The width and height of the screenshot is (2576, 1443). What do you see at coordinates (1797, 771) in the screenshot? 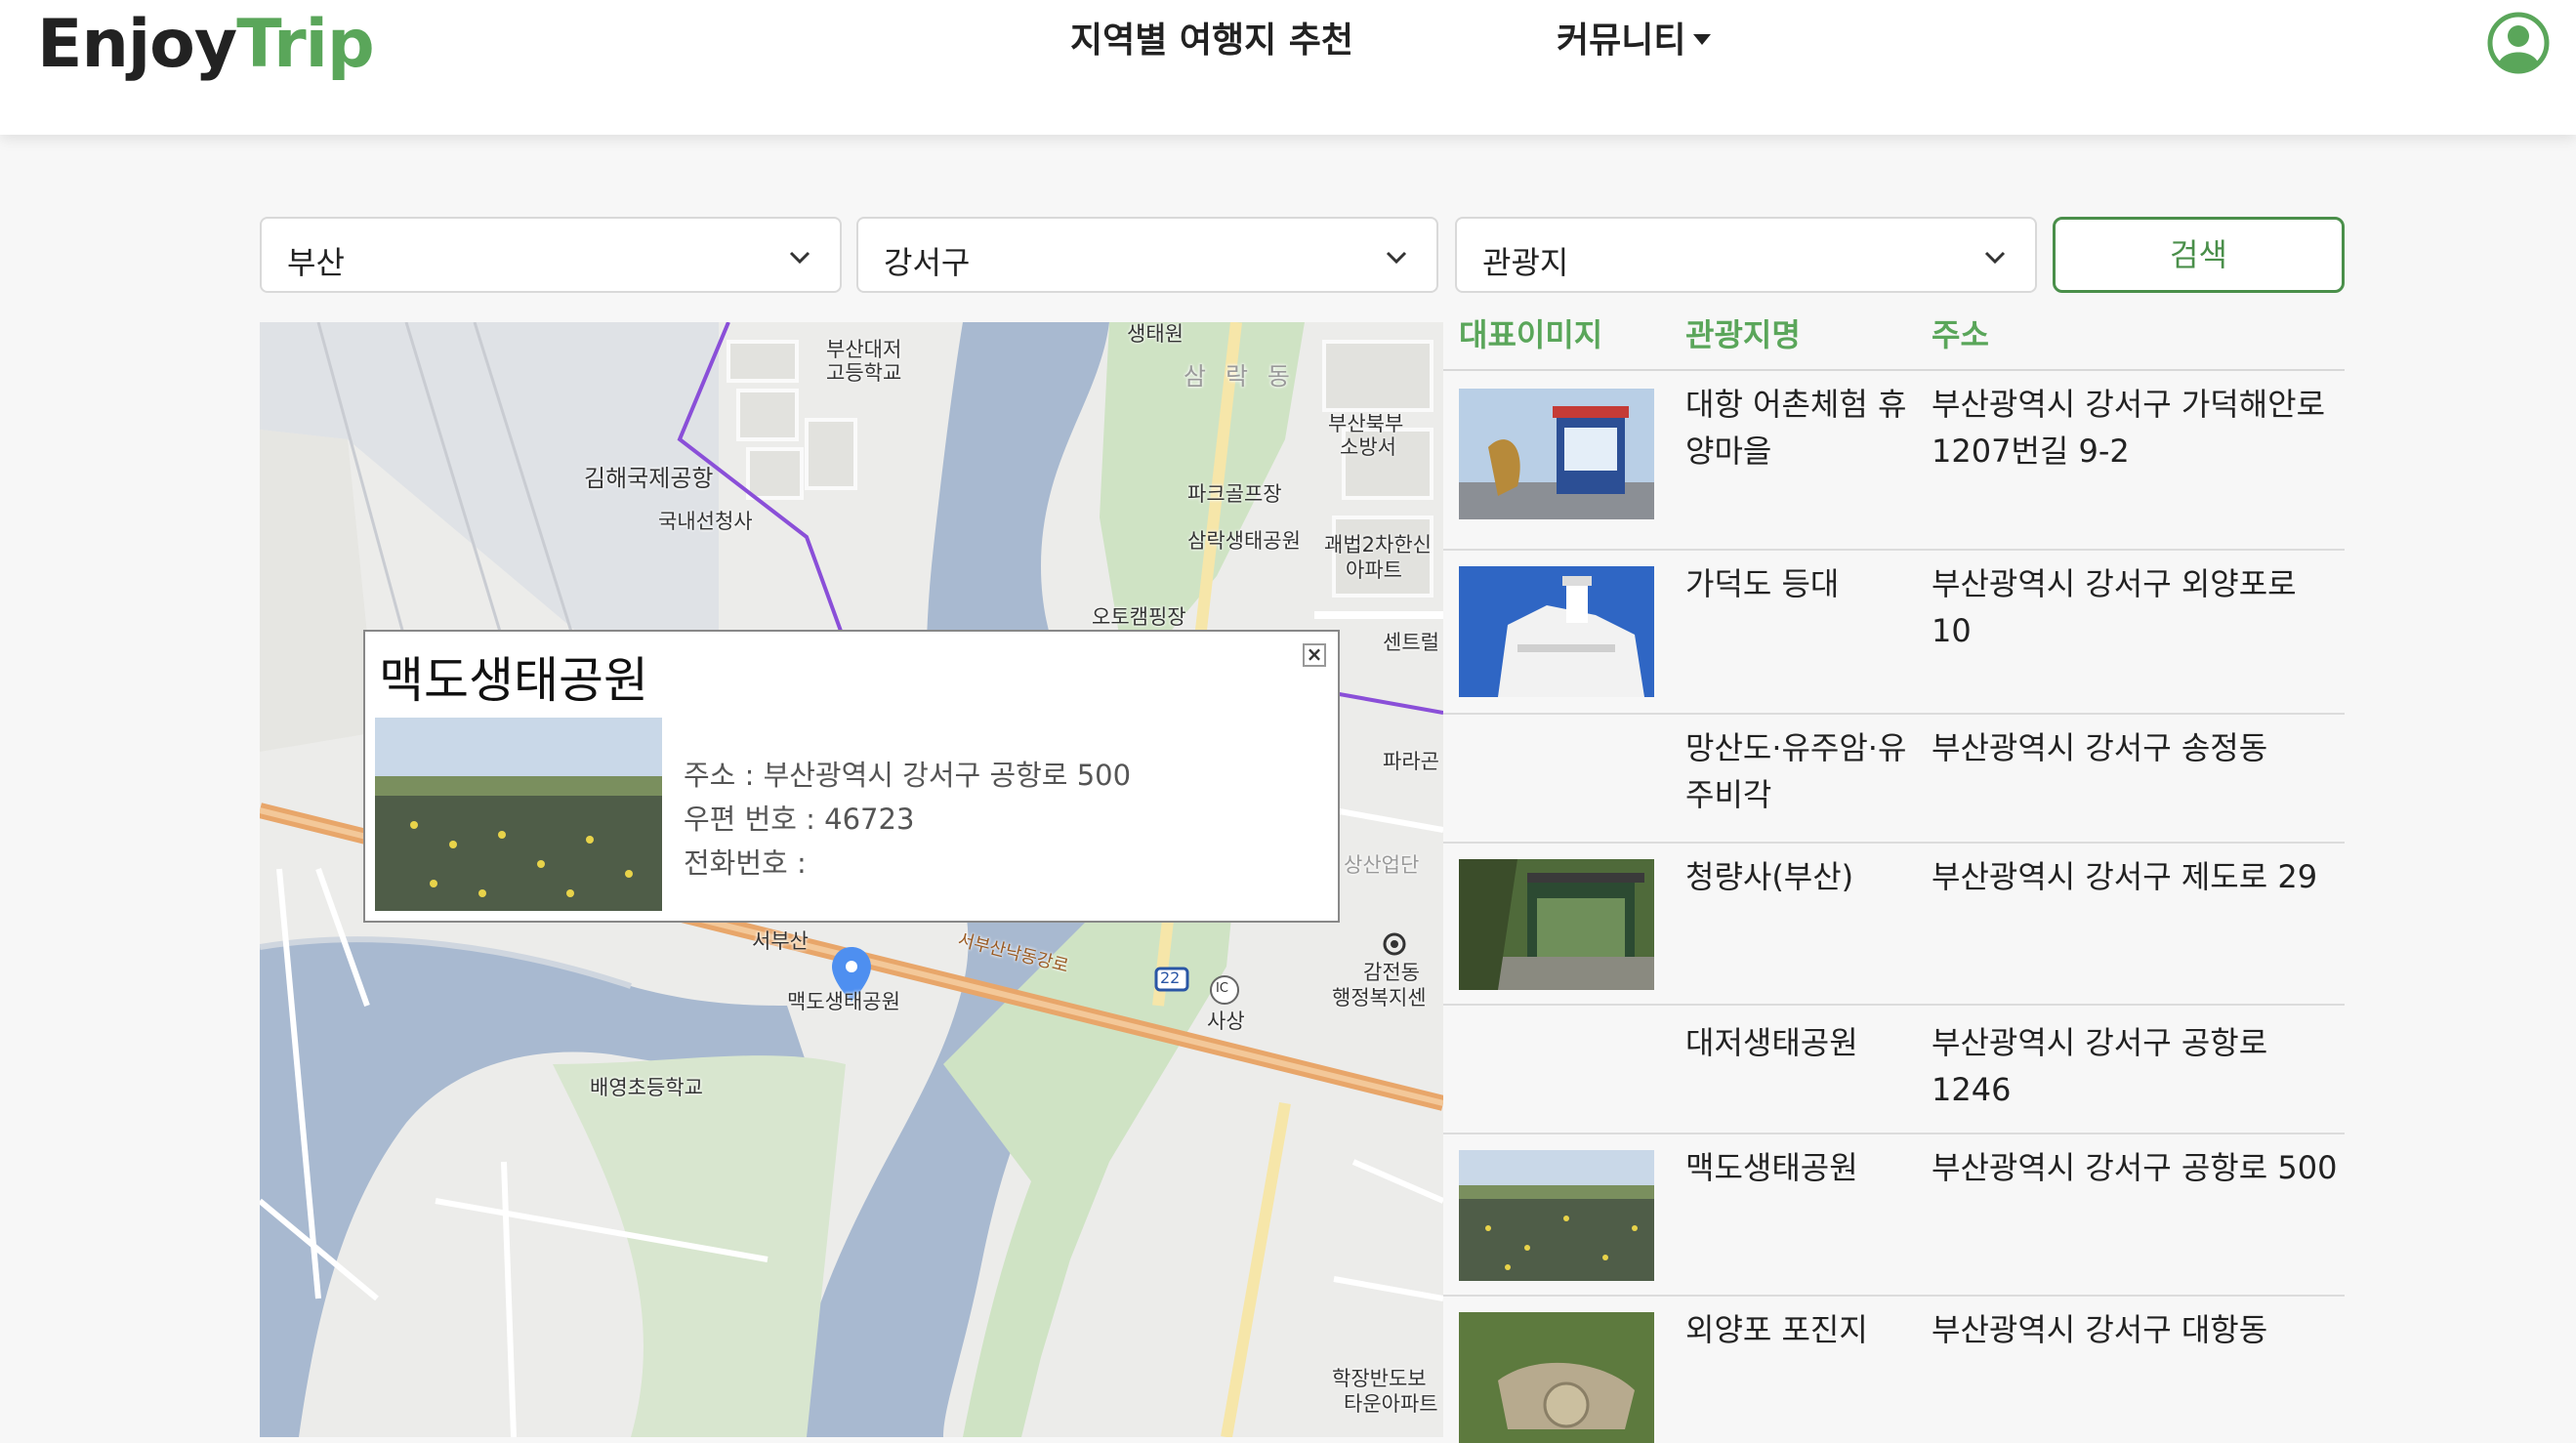
I see `attraction-name: 망산도·유주암·유주비각` at bounding box center [1797, 771].